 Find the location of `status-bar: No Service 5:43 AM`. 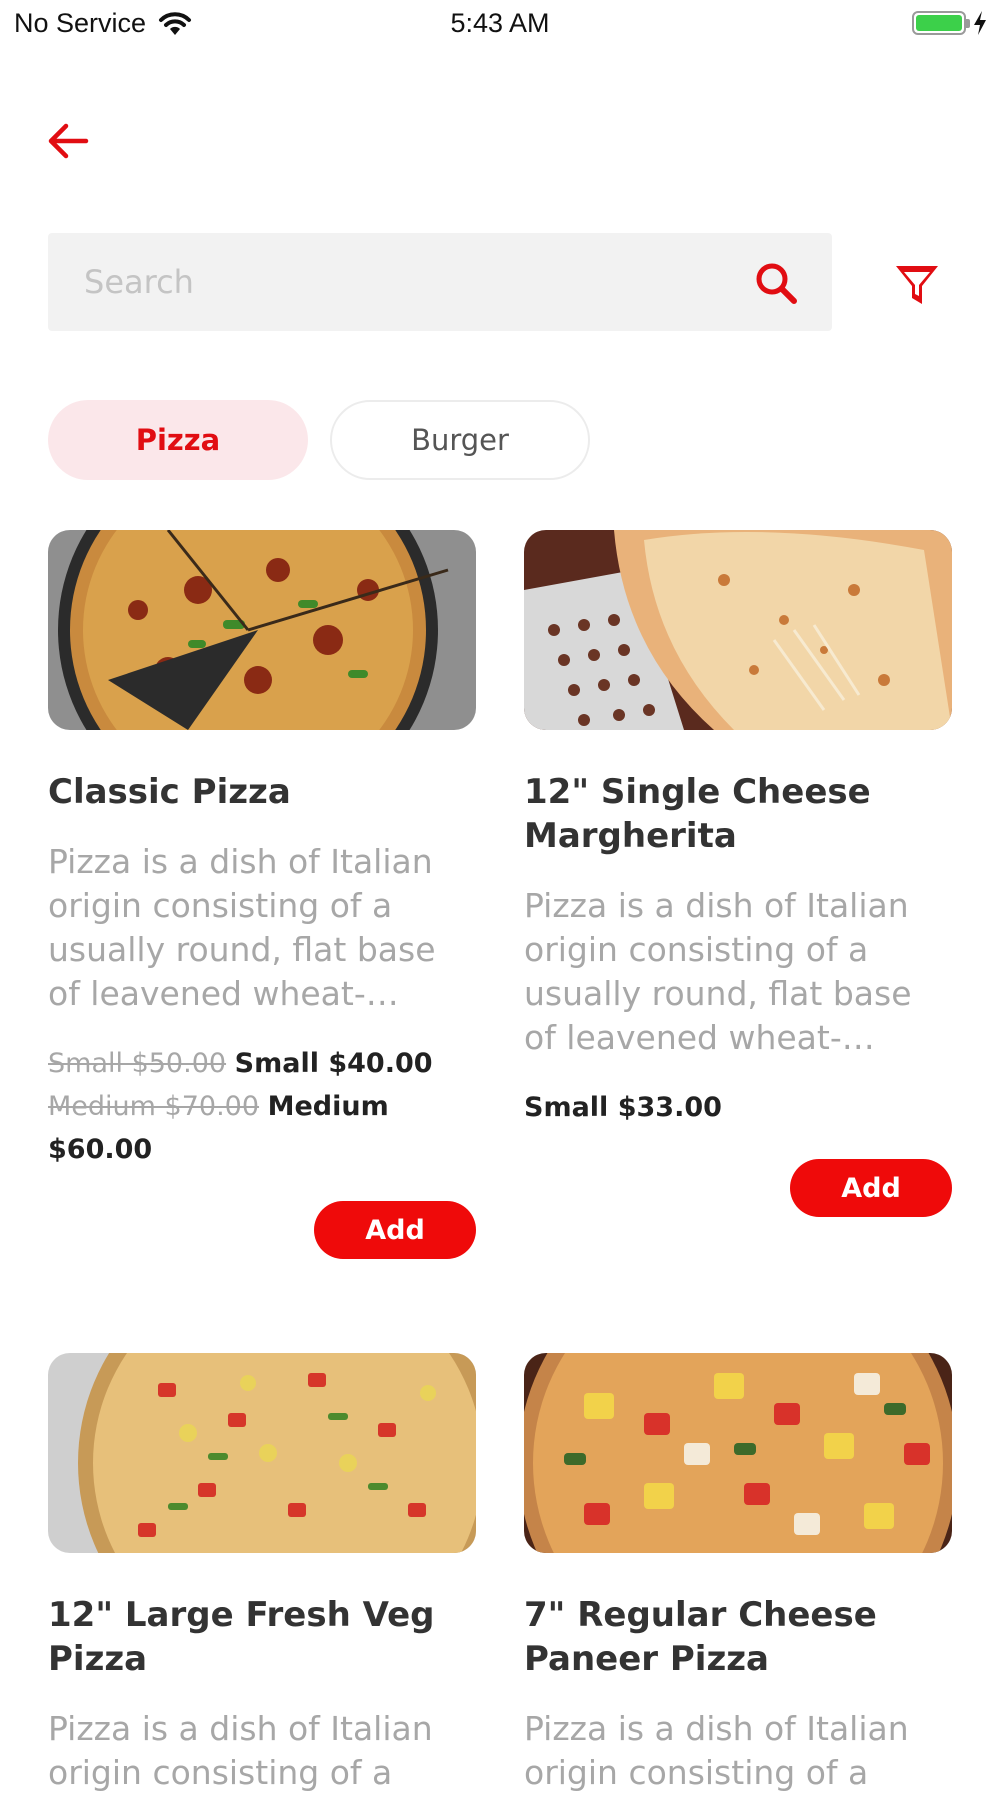

status-bar: No Service 5:43 AM is located at coordinates (500, 25).